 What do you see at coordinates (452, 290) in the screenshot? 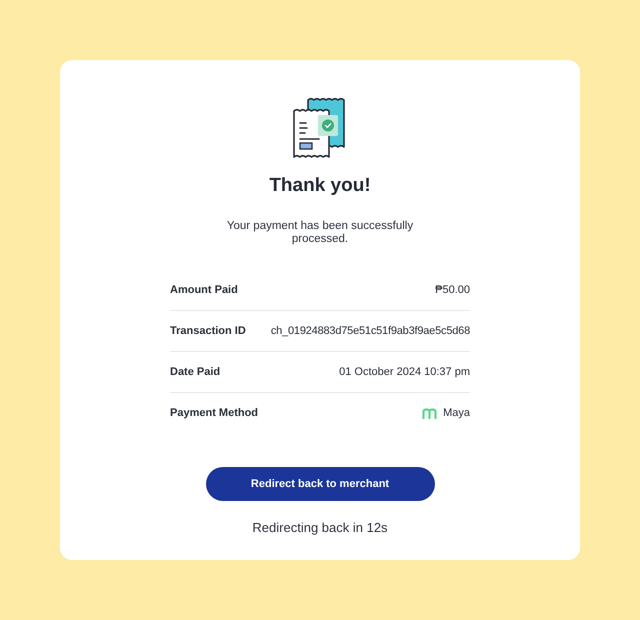
I see `detail-value: ₱50.00` at bounding box center [452, 290].